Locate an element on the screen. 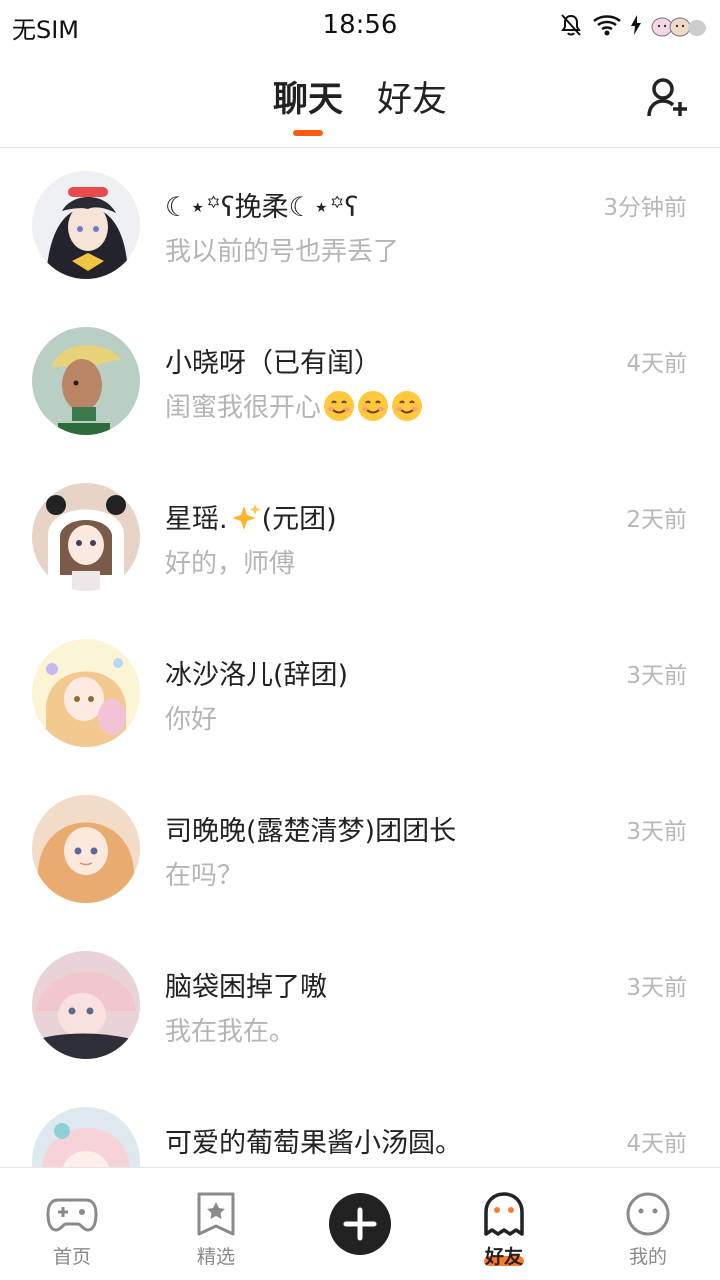 This screenshot has height=1280, width=720. smiley-face-icon is located at coordinates (648, 1214).